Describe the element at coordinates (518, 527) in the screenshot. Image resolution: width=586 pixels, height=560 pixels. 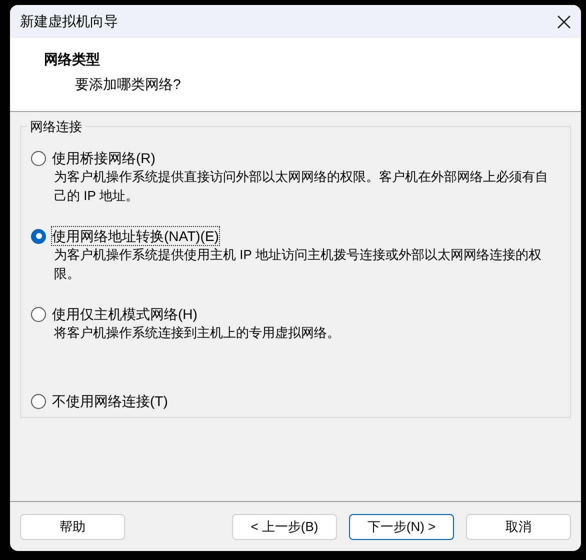
I see `dialog-button: 取消` at that location.